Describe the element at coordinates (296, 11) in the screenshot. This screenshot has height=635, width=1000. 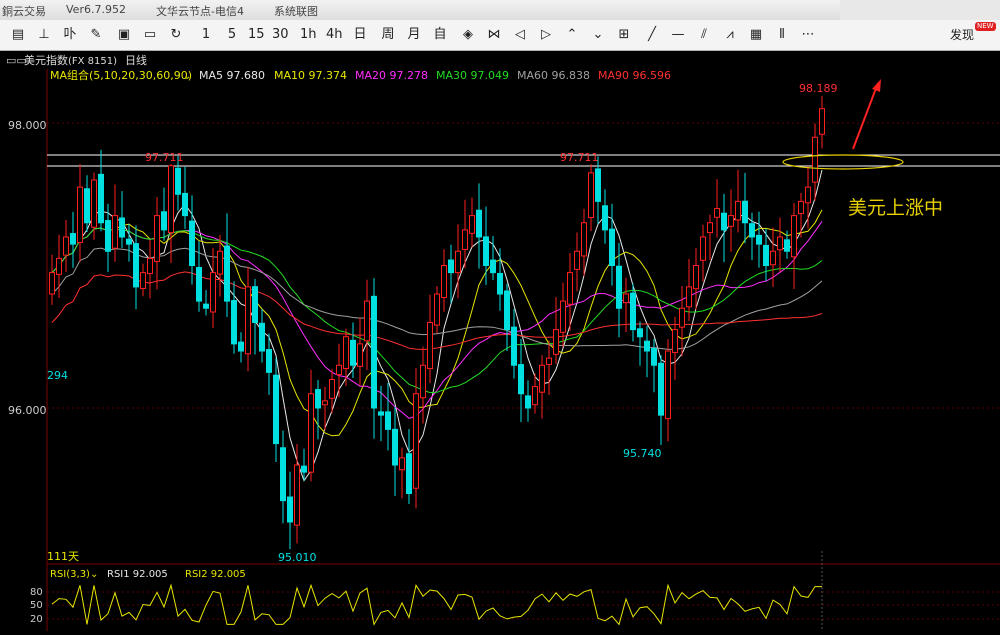
I see `menu-chart: 系统联图` at that location.